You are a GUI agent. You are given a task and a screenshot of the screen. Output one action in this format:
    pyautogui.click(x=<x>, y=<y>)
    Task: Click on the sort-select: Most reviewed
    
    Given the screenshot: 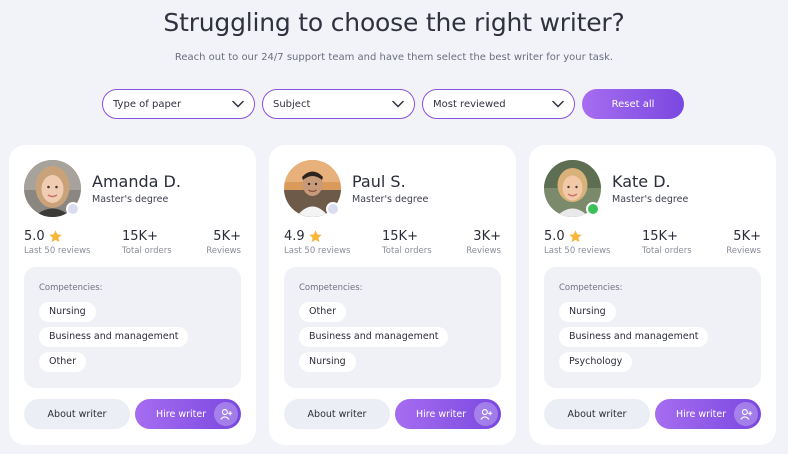 What is the action you would take?
    pyautogui.click(x=498, y=104)
    